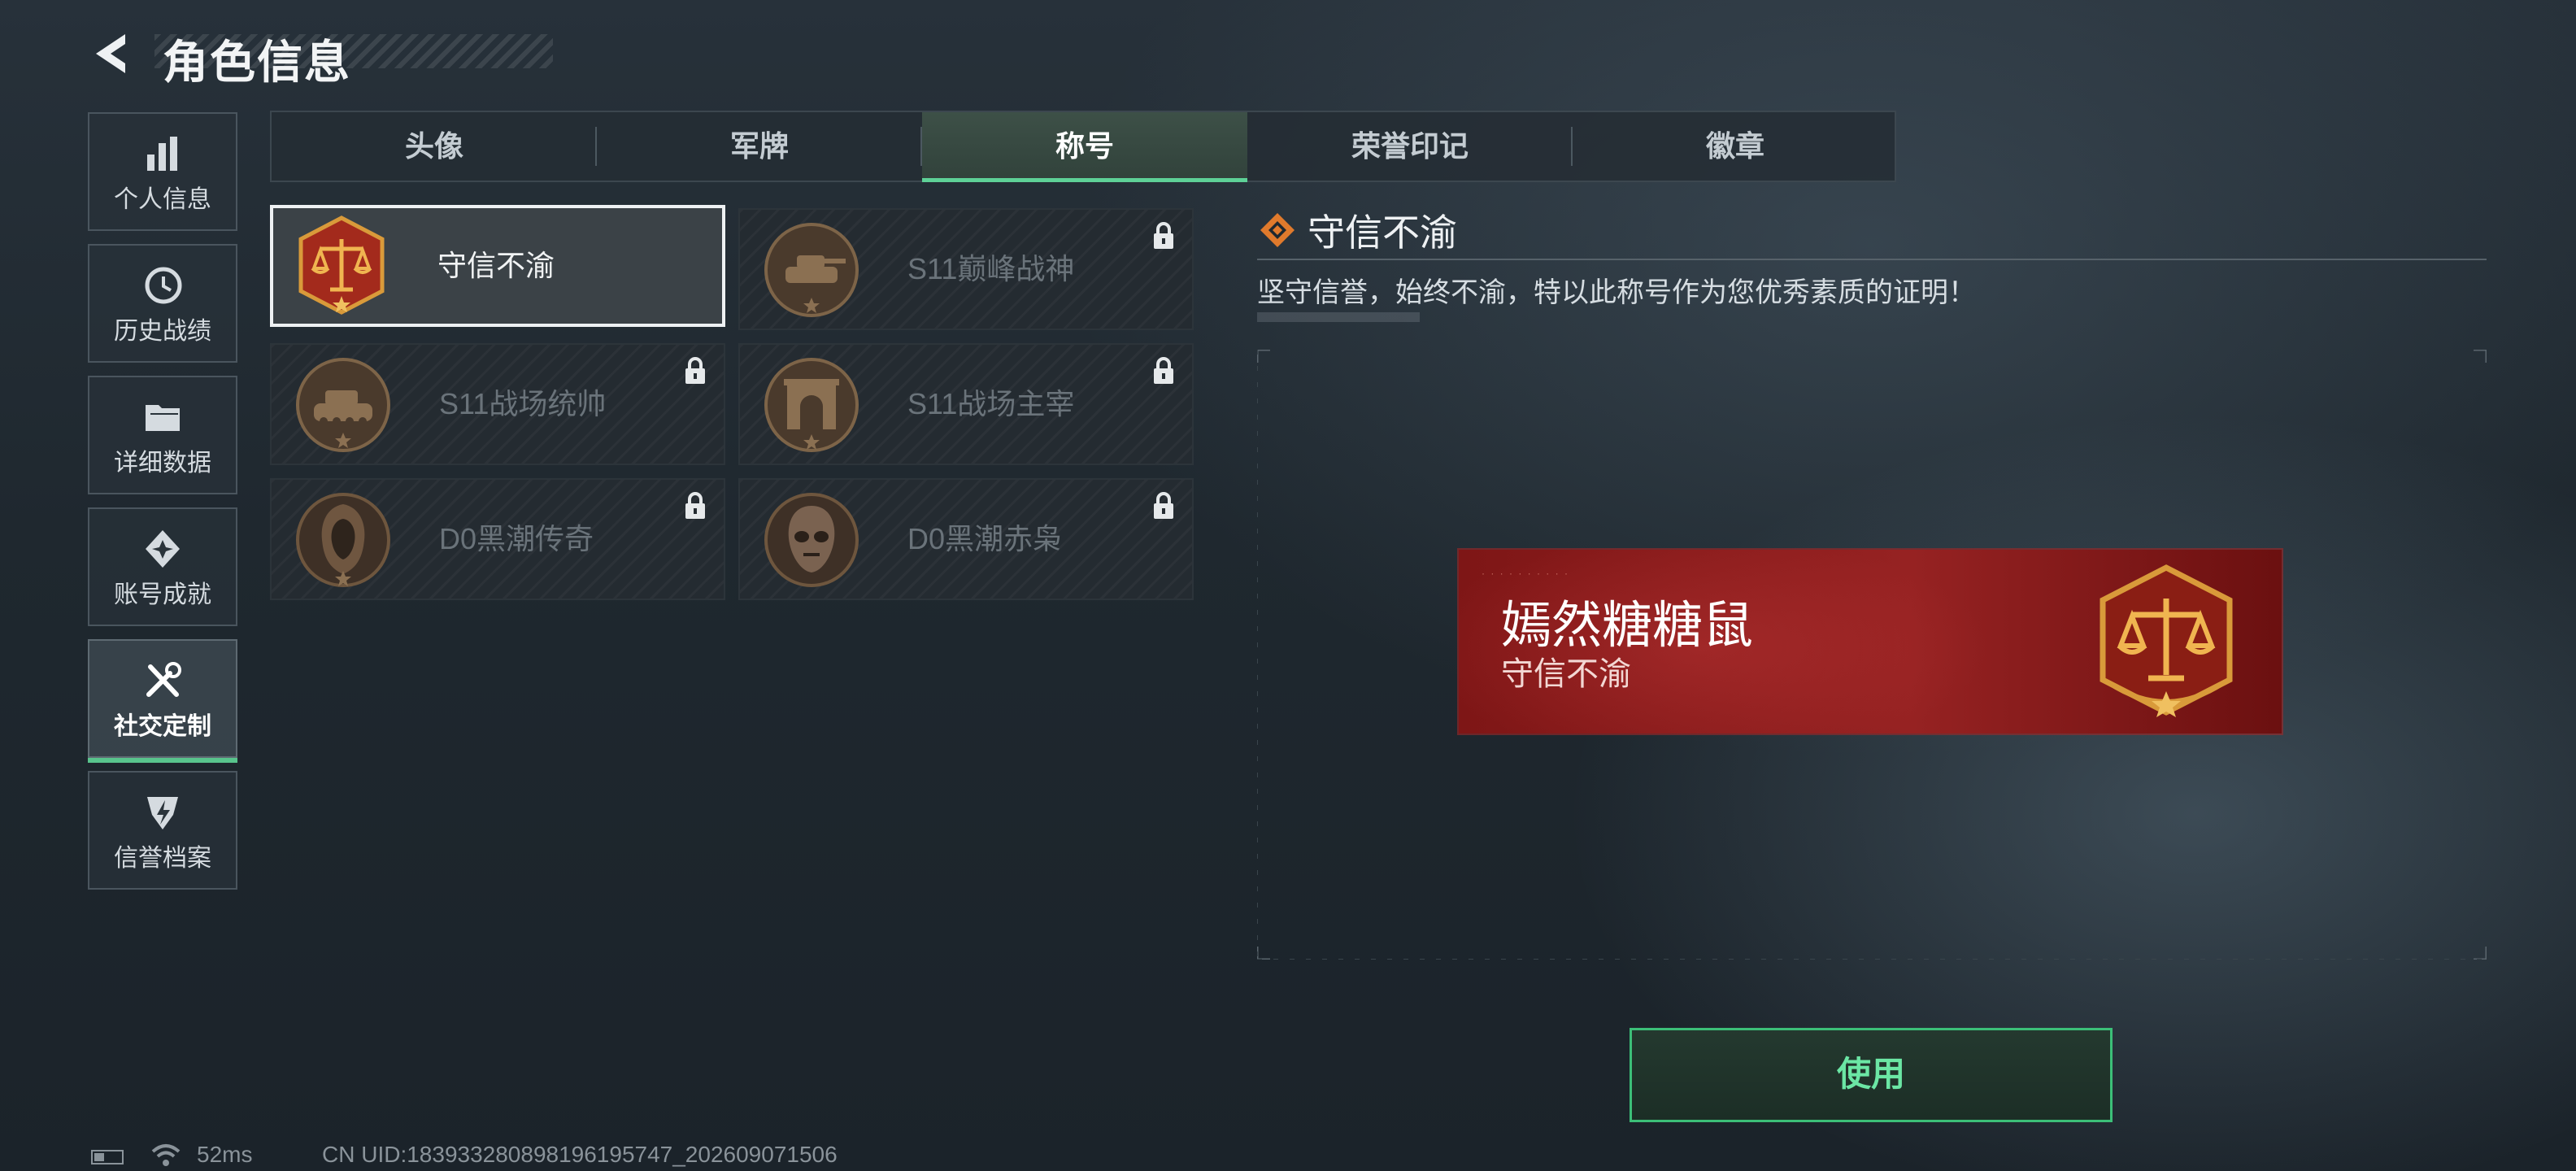  I want to click on achievement-icon, so click(163, 549).